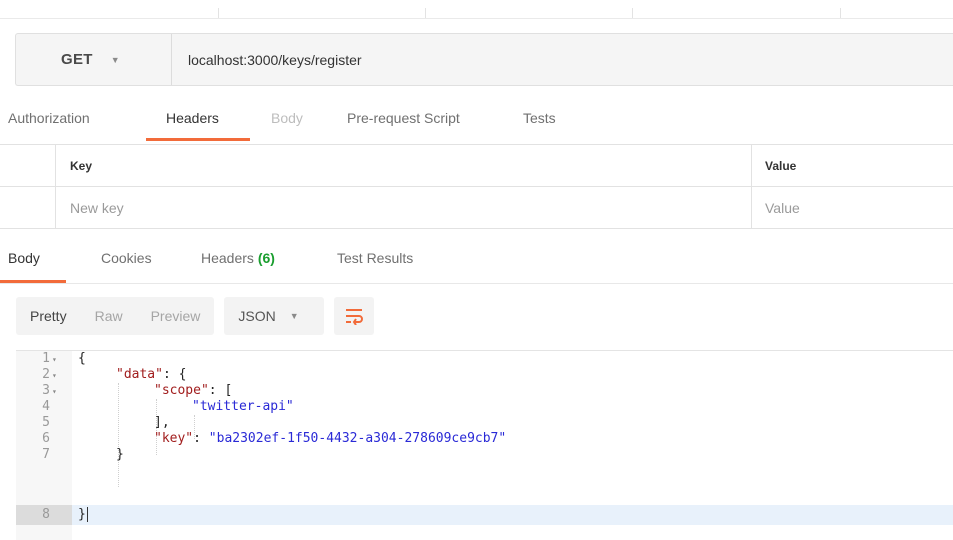 The width and height of the screenshot is (953, 540). Describe the element at coordinates (562, 59) in the screenshot. I see `url-input: localhost:3000/keys/register` at that location.